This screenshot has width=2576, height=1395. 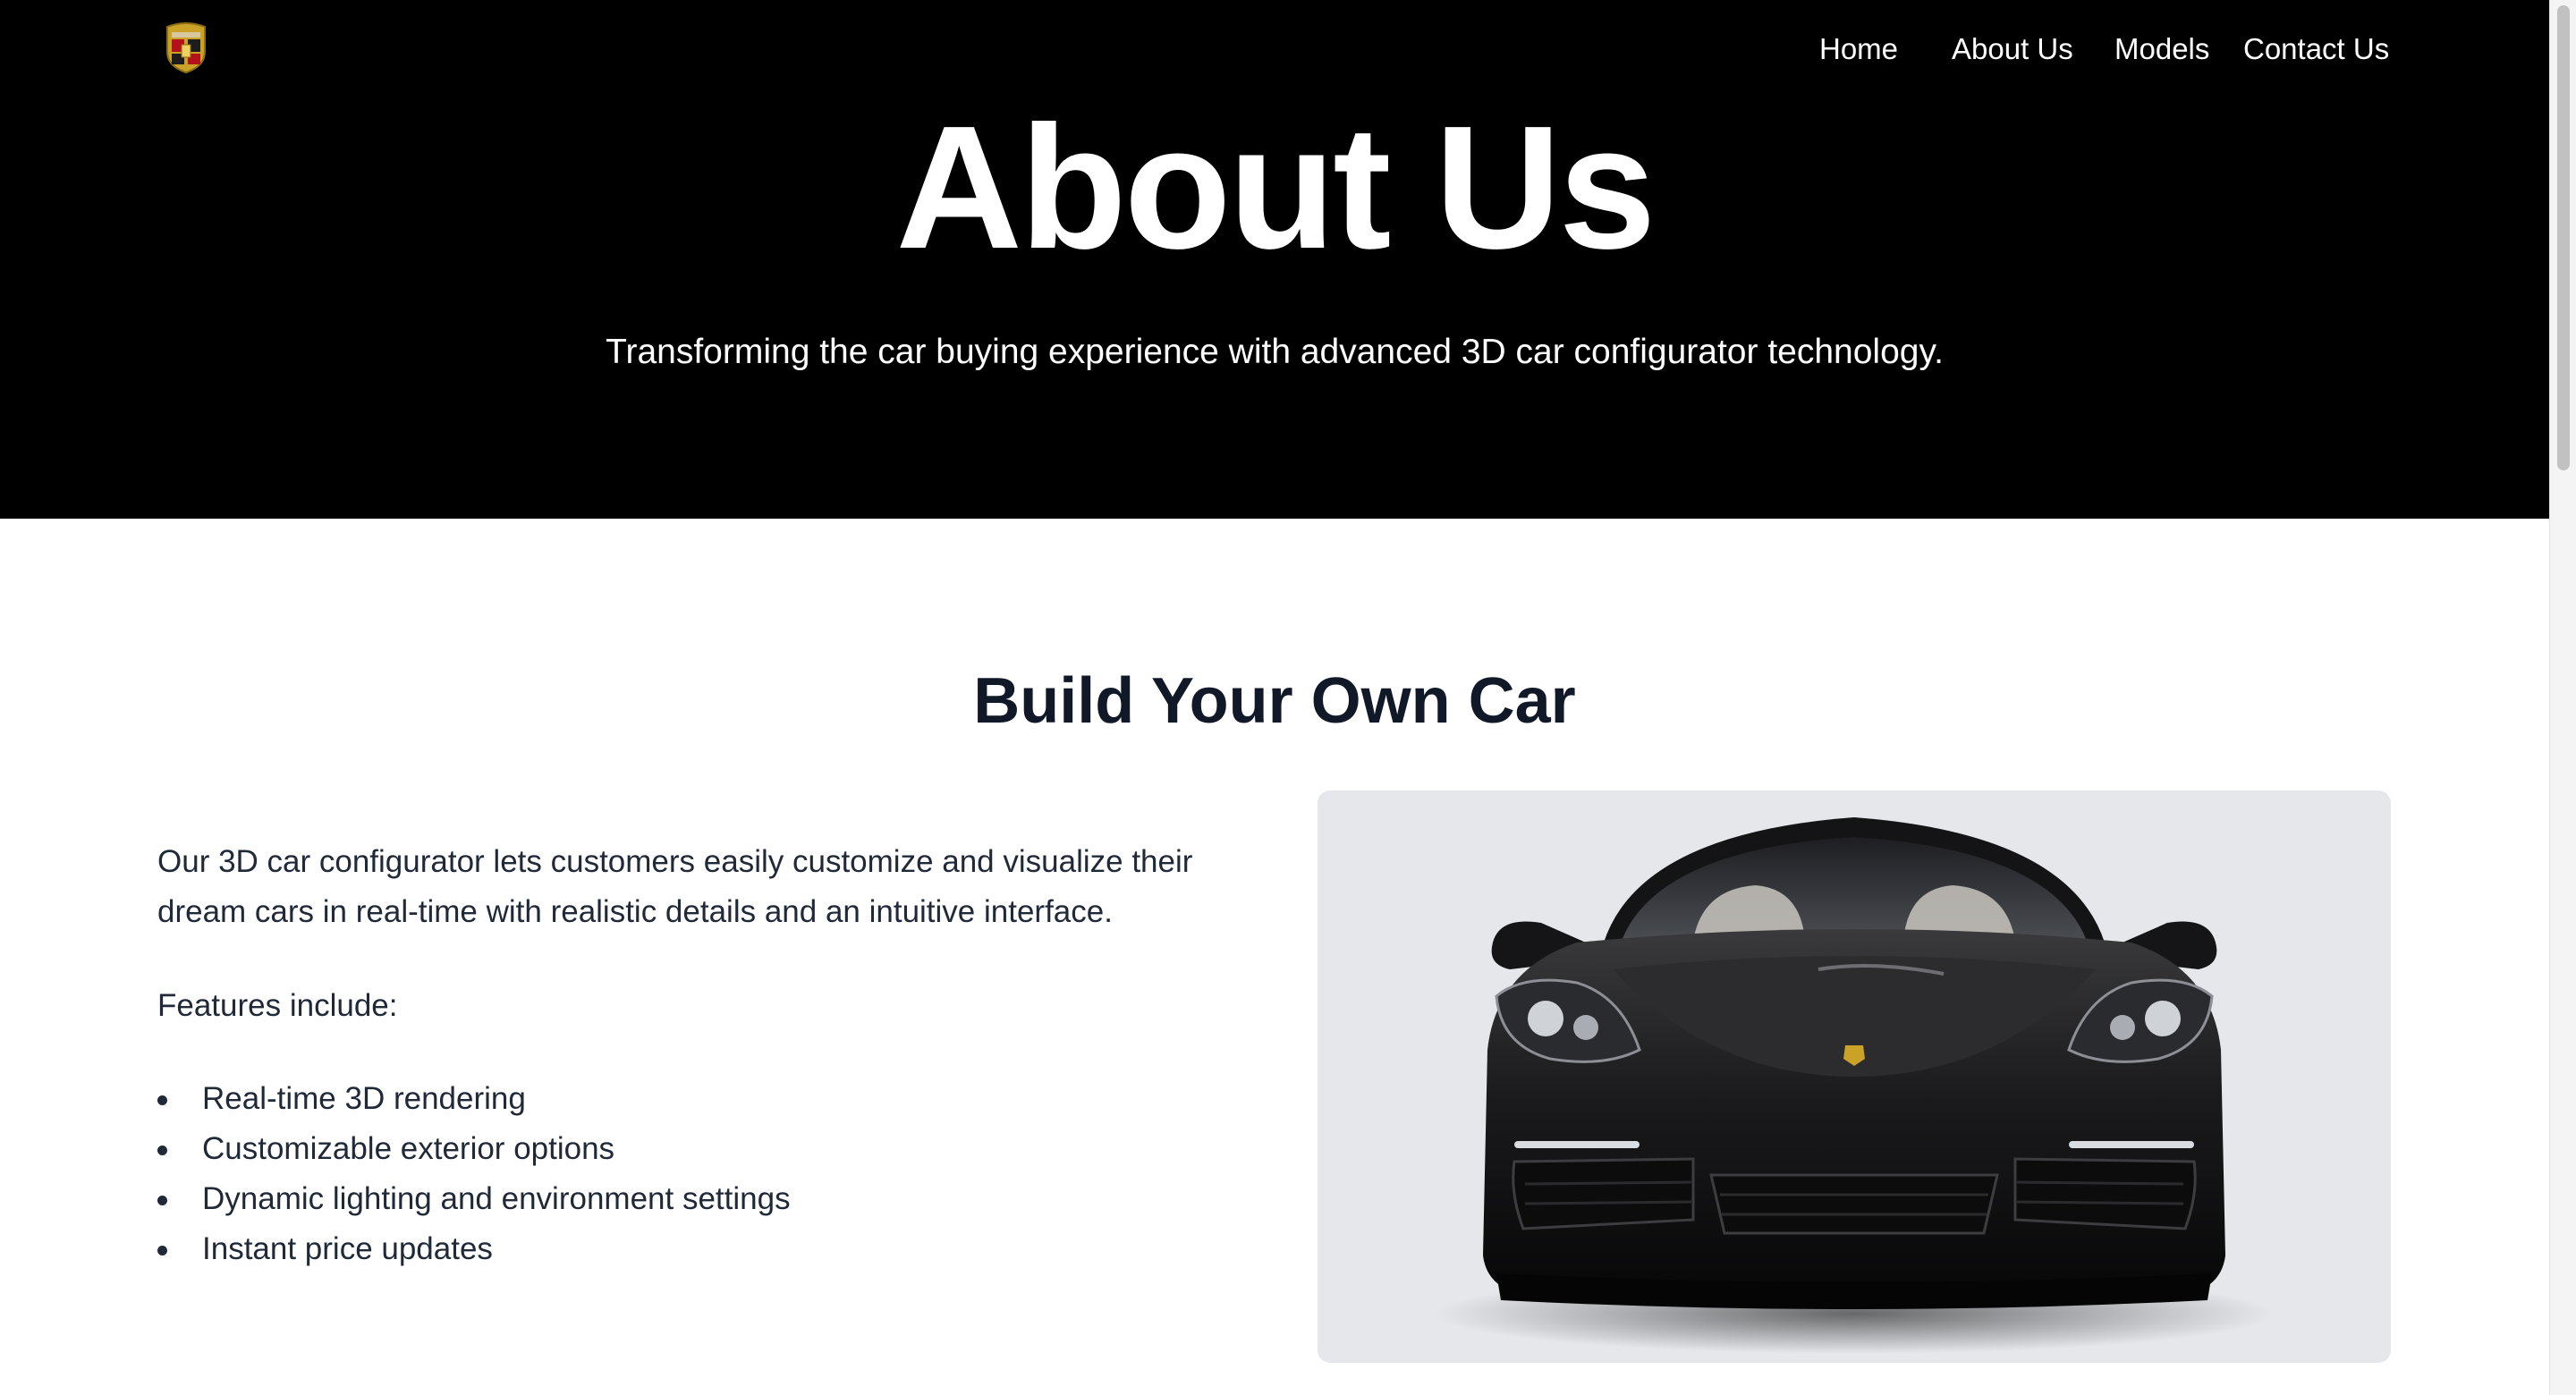 What do you see at coordinates (1274, 701) in the screenshot?
I see `section-title: Build Your Own Car` at bounding box center [1274, 701].